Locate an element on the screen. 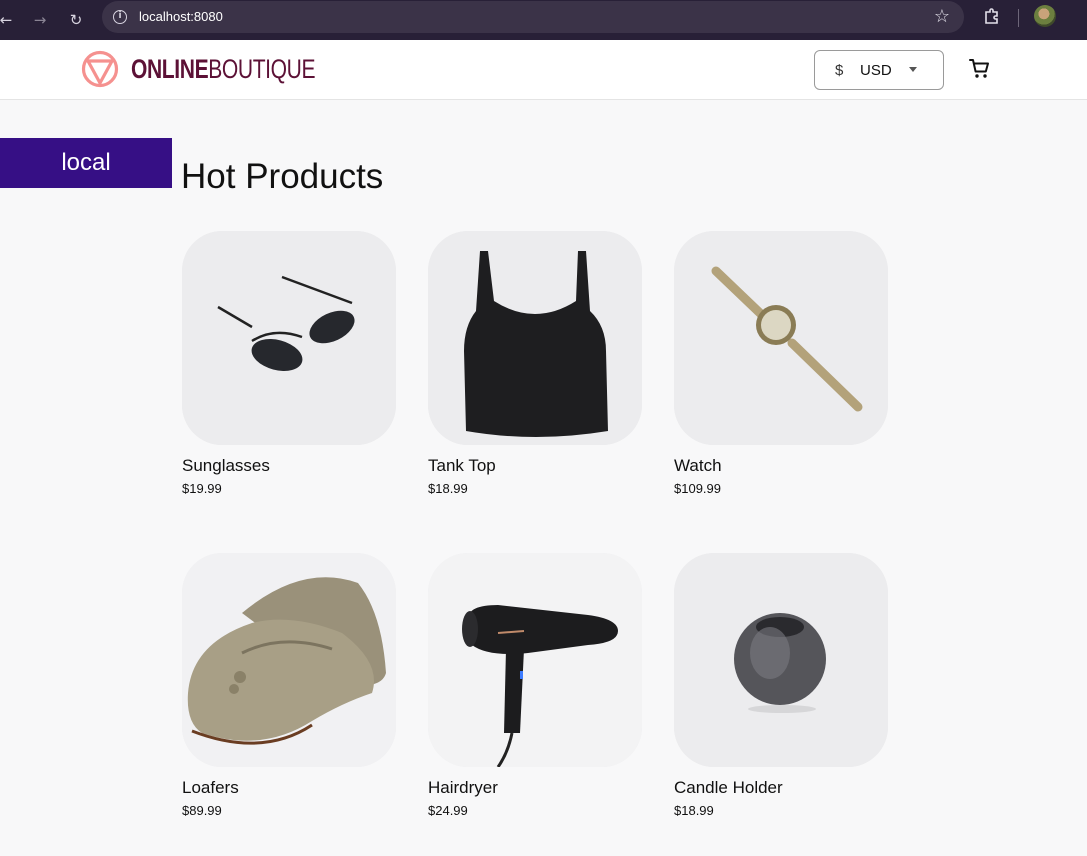 This screenshot has height=856, width=1087. product-card: Hairdryer $24.99 is located at coordinates (535, 685).